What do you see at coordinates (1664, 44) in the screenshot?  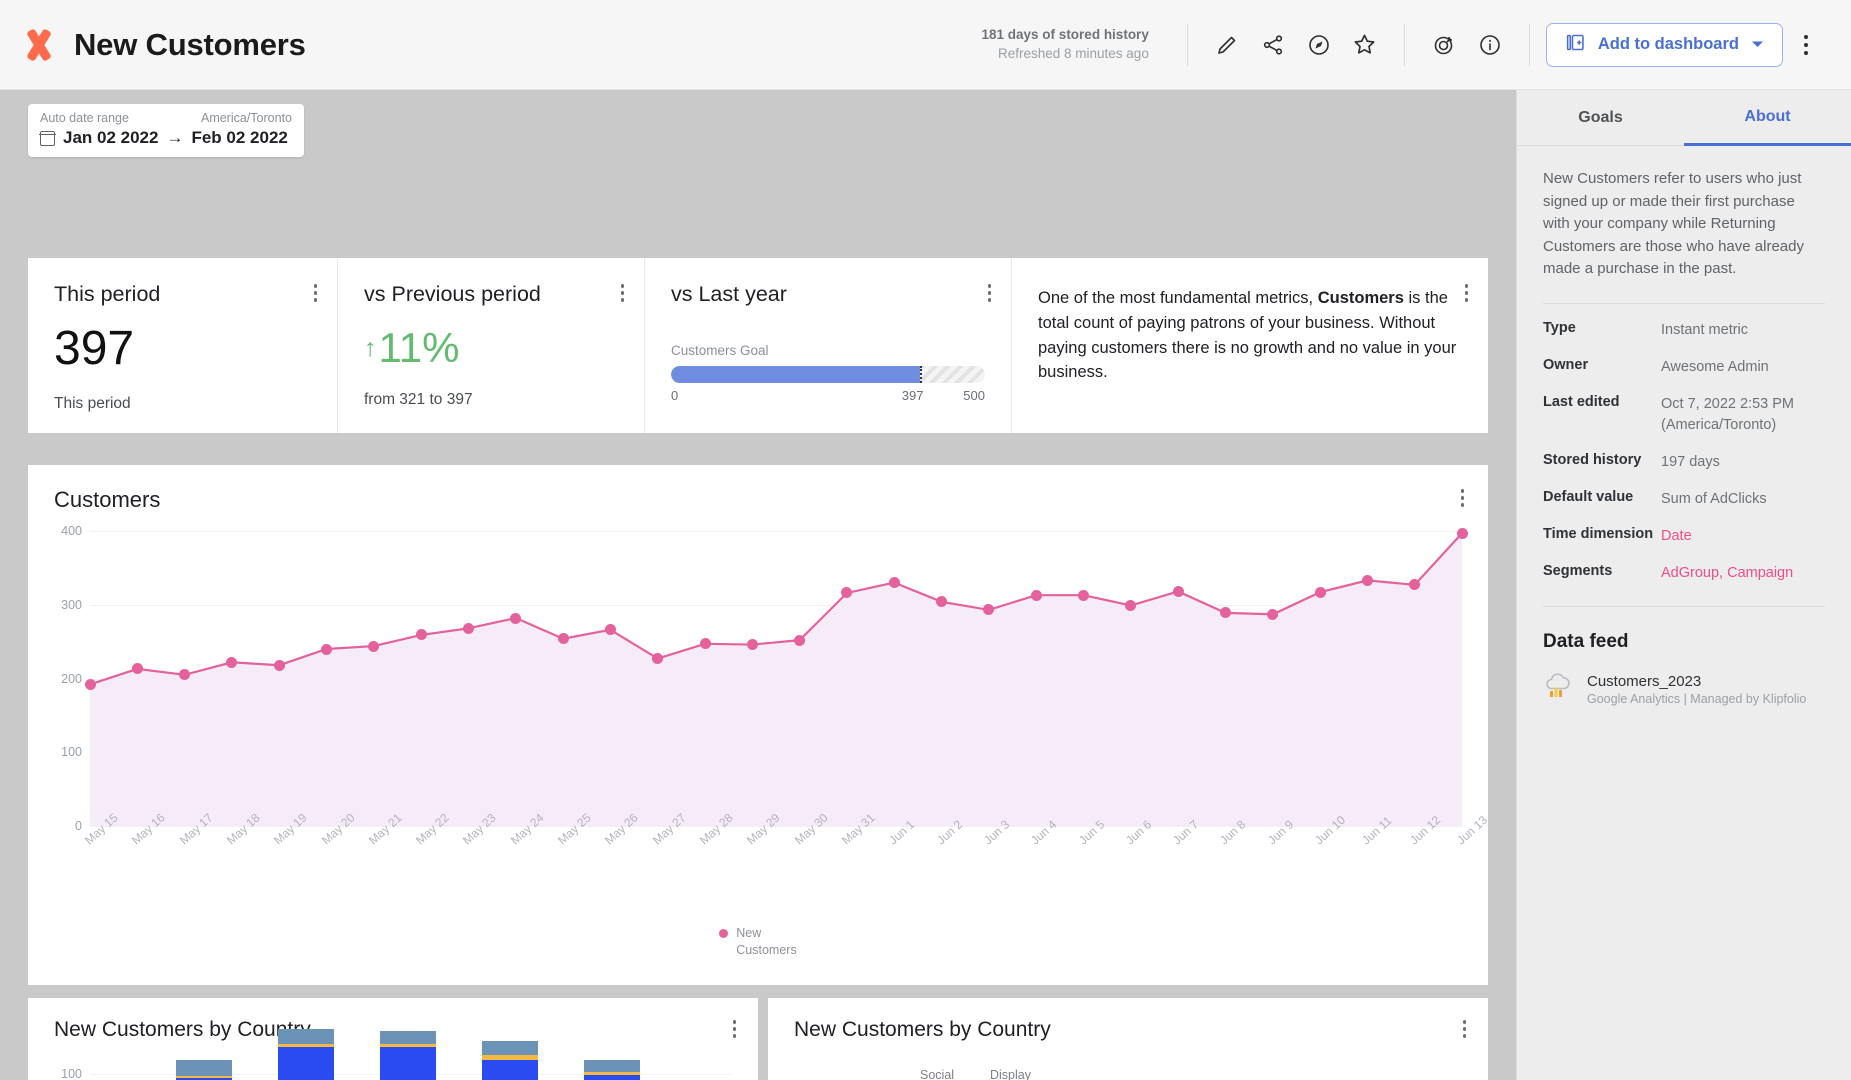 I see `add-to-dashboard-button: Add to dashboard` at bounding box center [1664, 44].